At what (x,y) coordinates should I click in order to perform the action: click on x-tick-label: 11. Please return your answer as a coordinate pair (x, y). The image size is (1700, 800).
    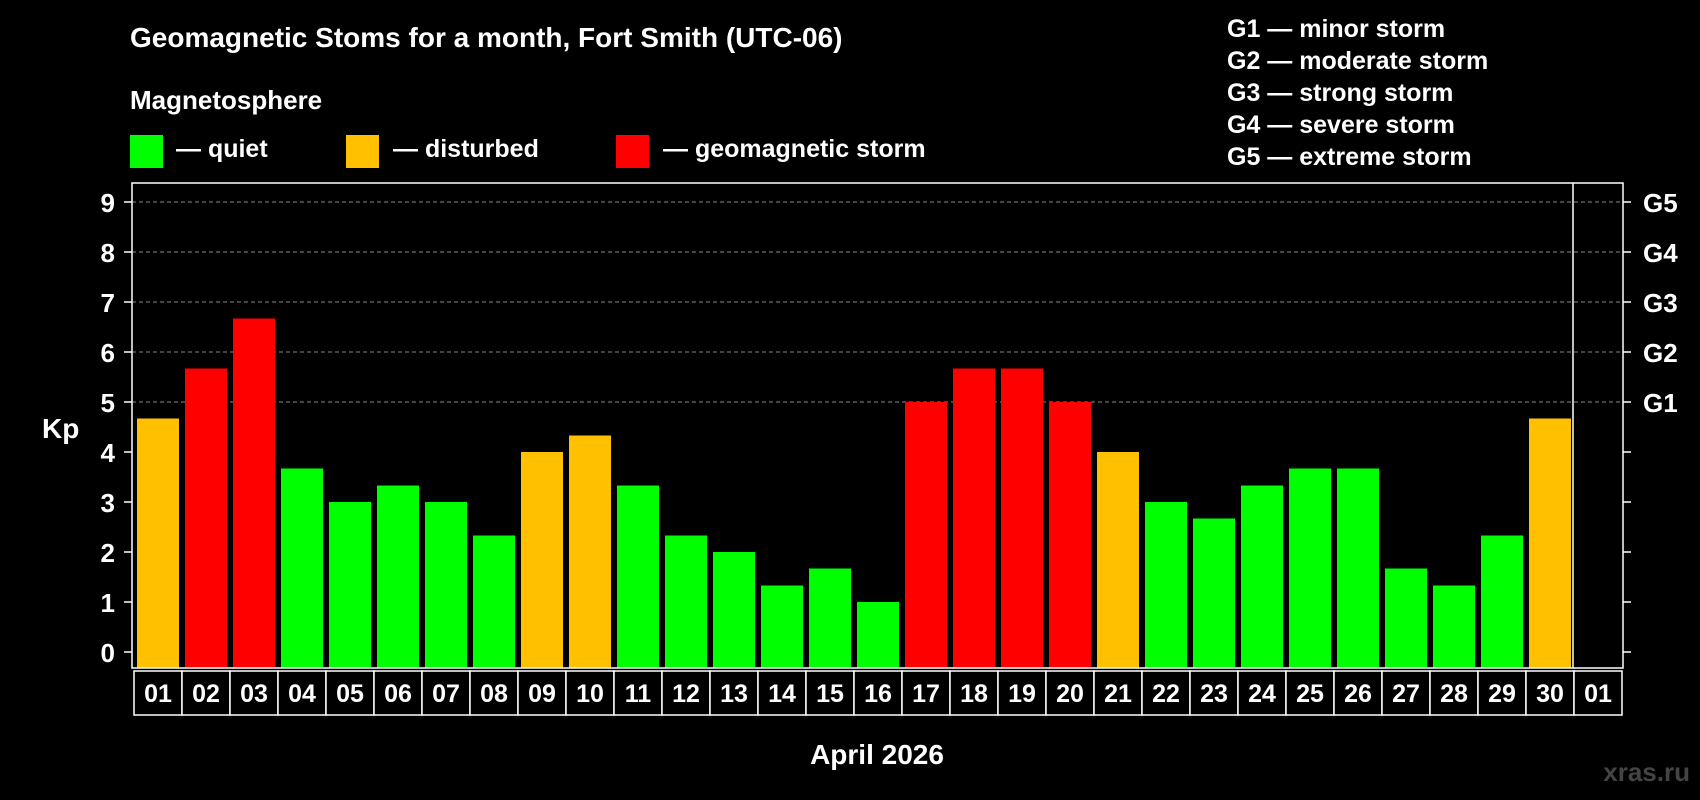
    Looking at the image, I should click on (638, 694).